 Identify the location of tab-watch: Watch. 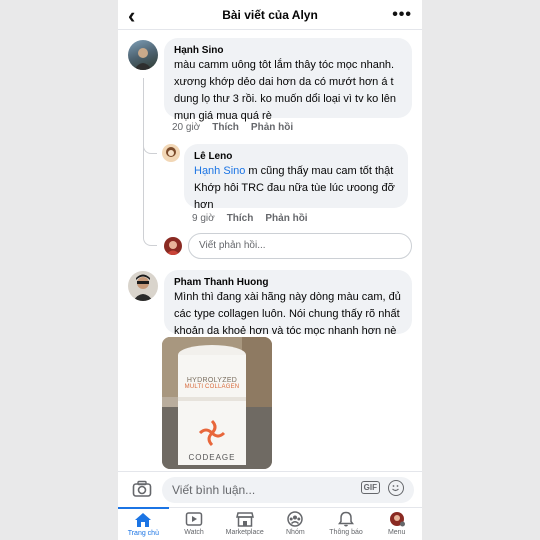
(194, 524).